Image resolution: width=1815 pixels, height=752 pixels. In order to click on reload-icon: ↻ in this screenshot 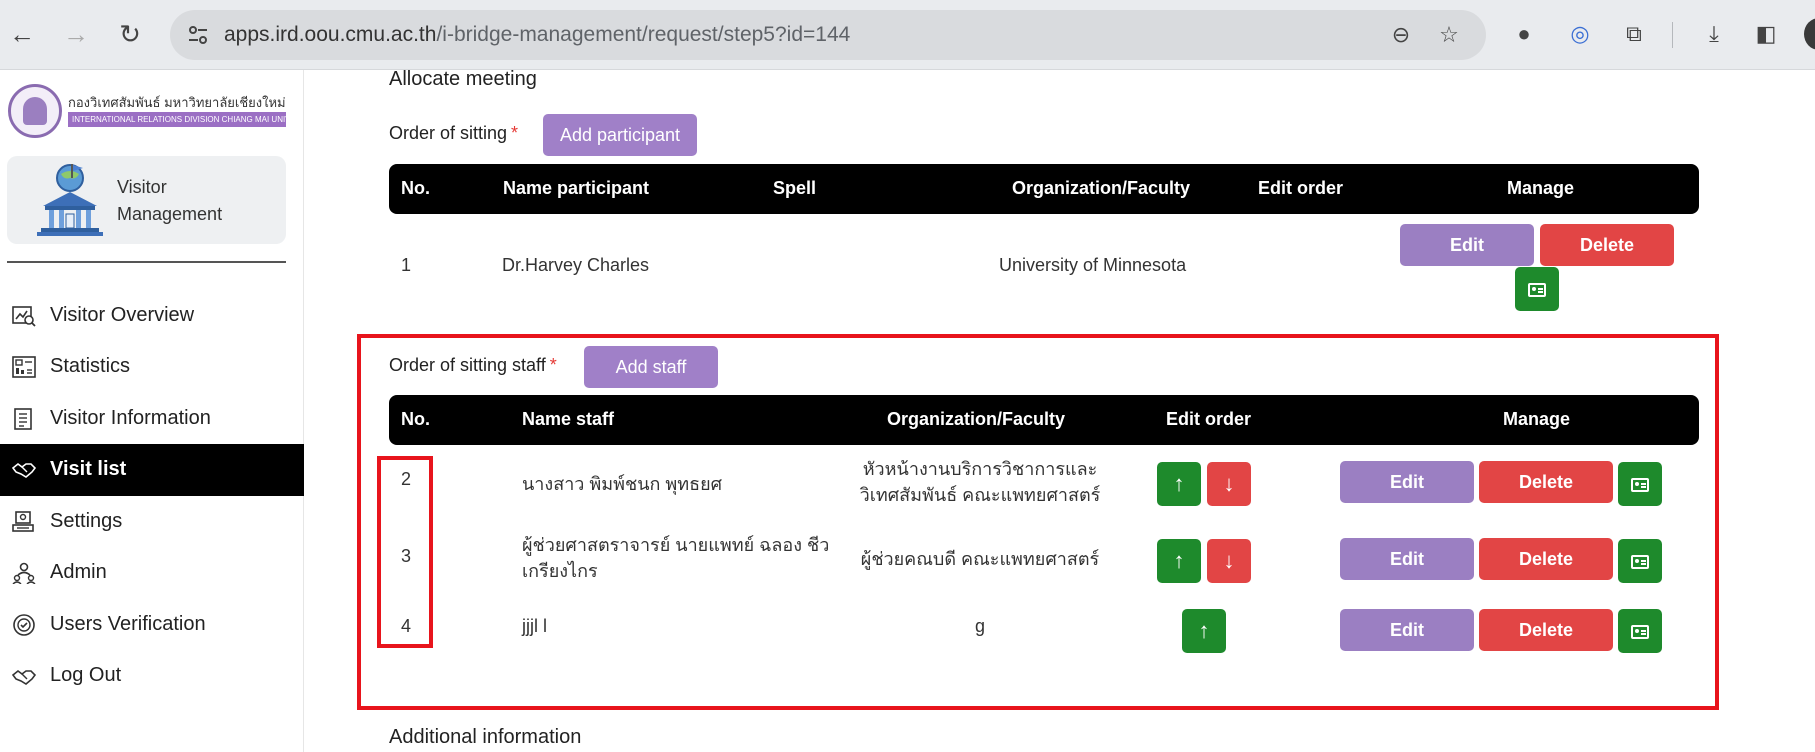, I will do `click(130, 34)`.